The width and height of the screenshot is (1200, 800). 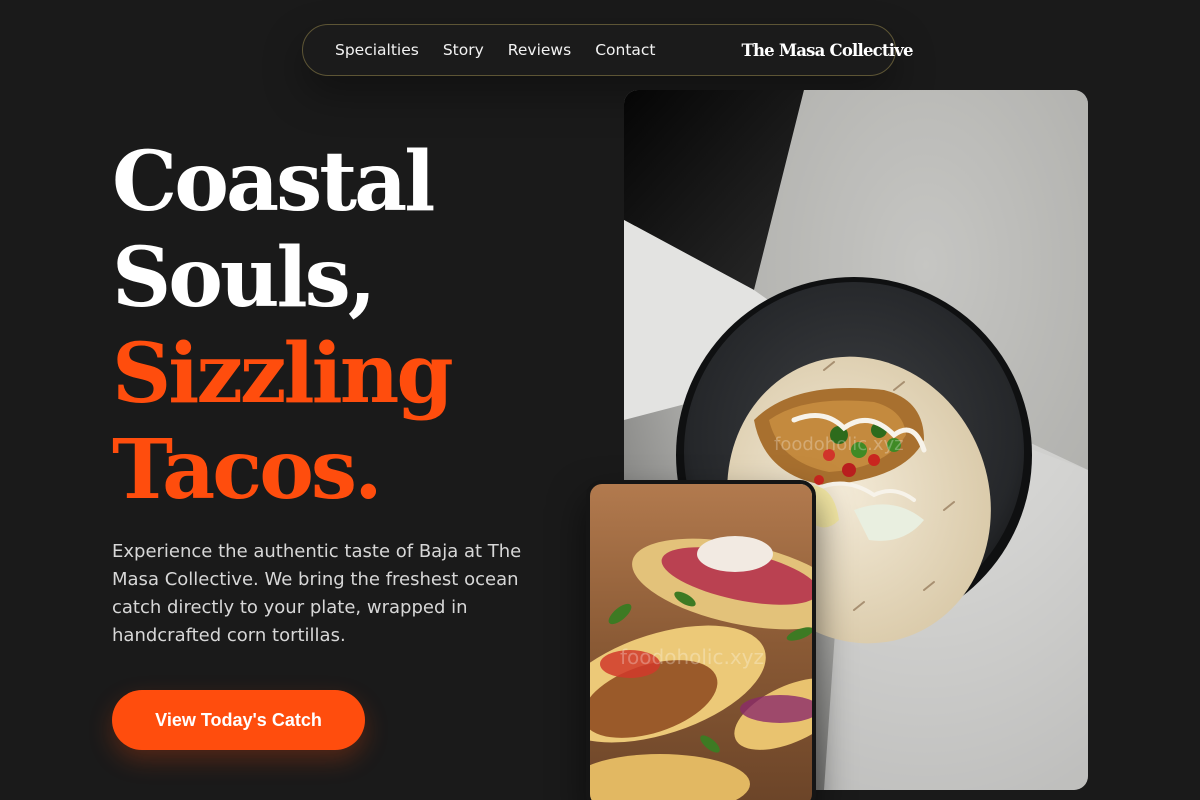 What do you see at coordinates (238, 720) in the screenshot?
I see `view-todays-catch-button: View Today's Catch` at bounding box center [238, 720].